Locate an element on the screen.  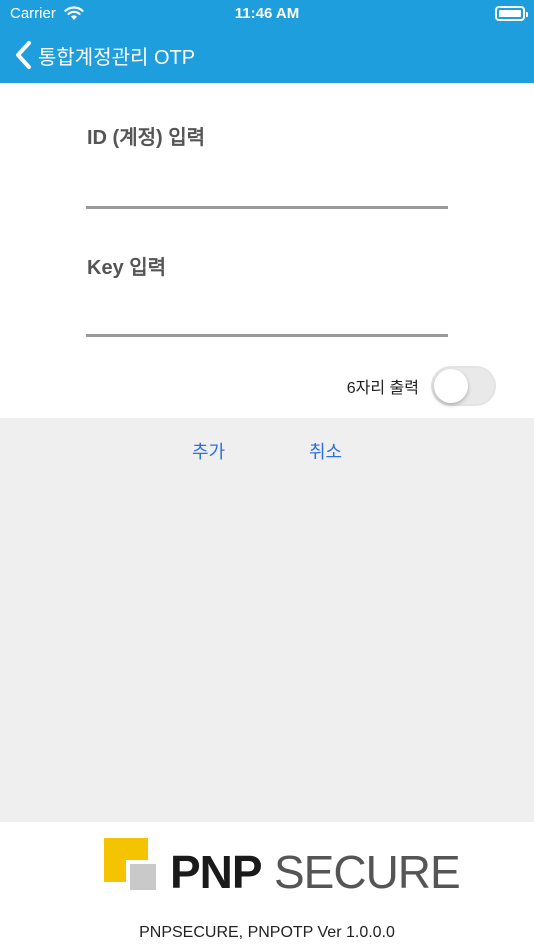
navigation-bar: 통합계정관리 OTP is located at coordinates (267, 55).